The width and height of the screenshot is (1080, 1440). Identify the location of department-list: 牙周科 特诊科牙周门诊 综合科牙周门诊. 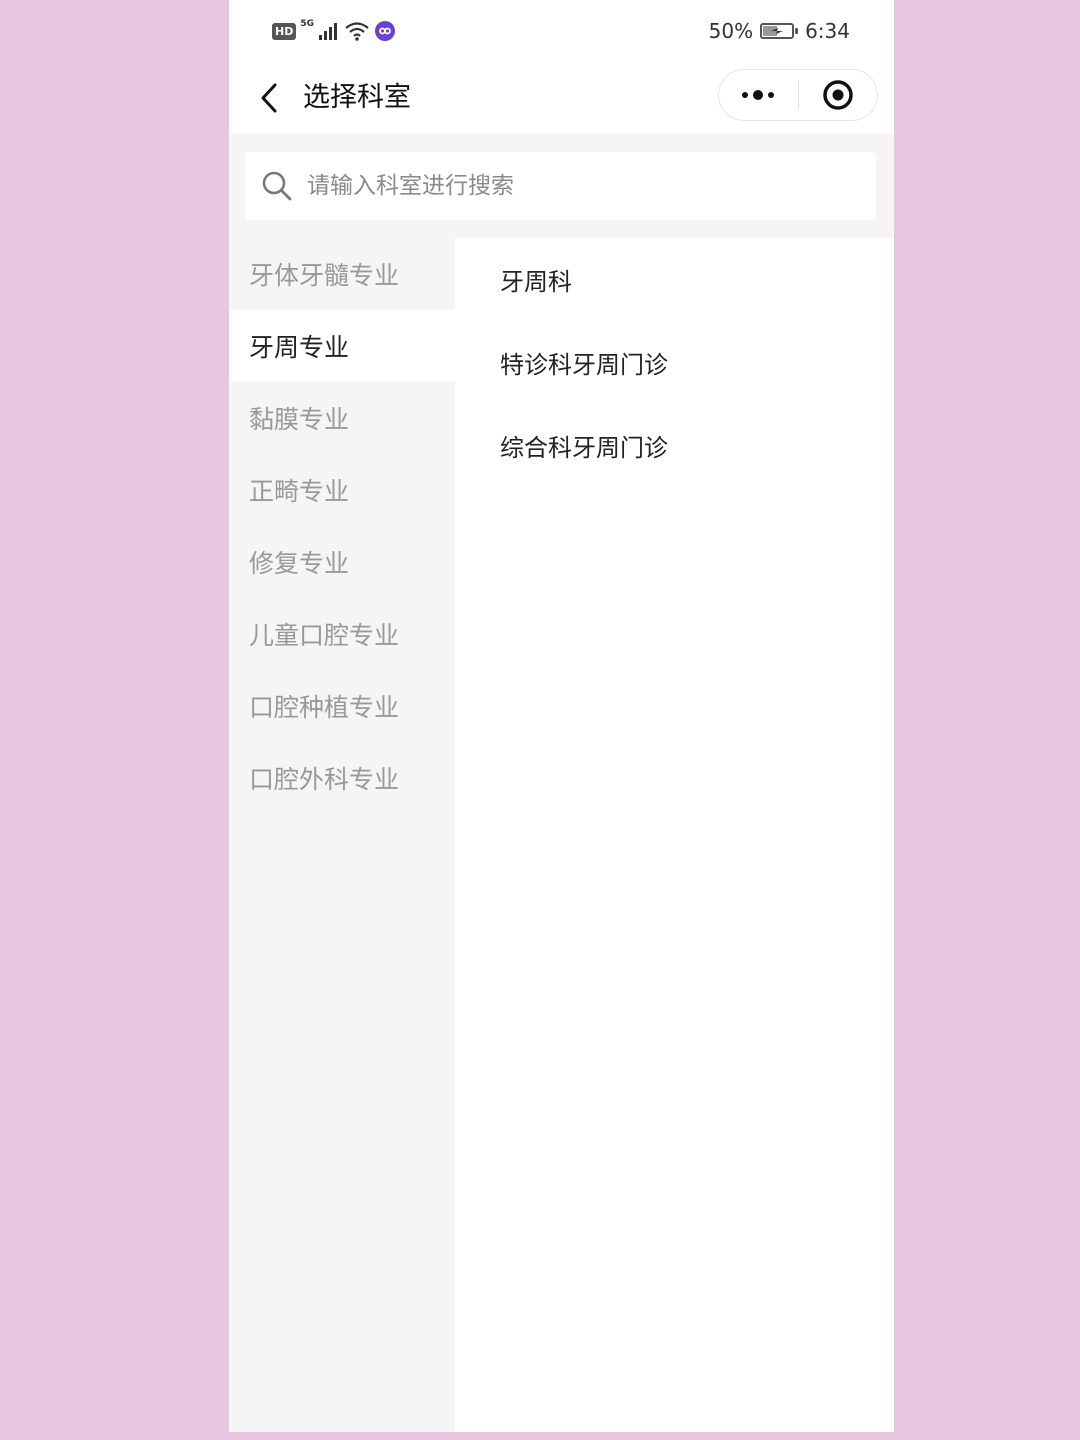
(674, 362).